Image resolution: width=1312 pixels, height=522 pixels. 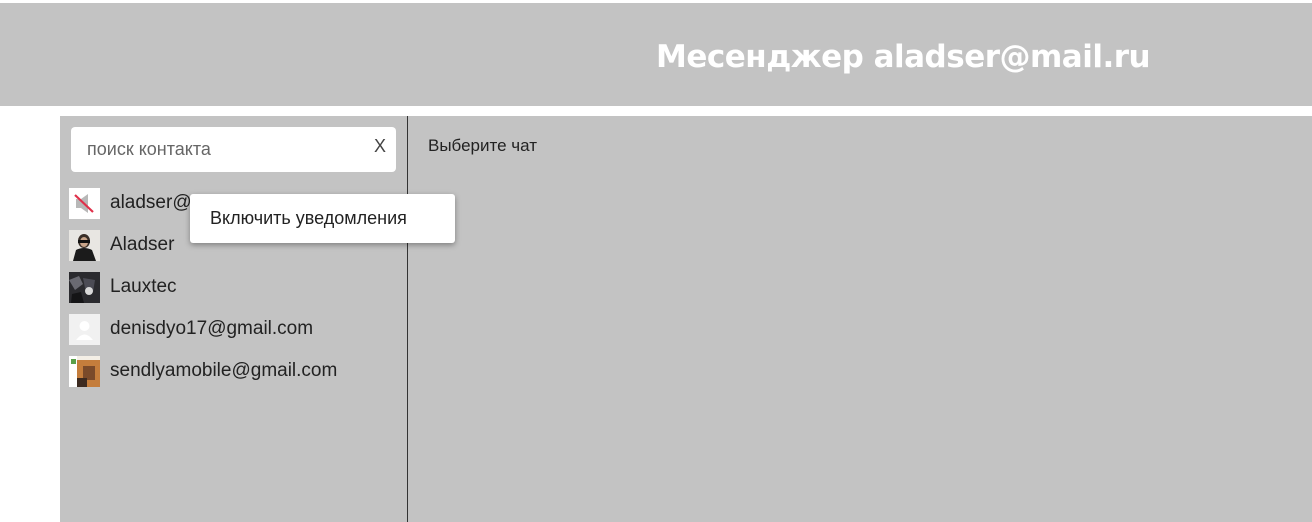 I want to click on search-box: X, so click(x=233, y=149).